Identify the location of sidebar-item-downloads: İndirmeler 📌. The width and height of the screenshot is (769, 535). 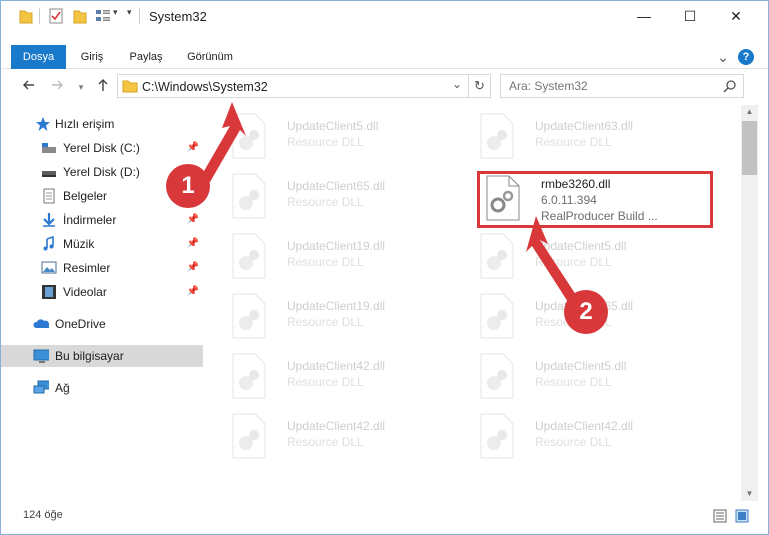
(102, 220).